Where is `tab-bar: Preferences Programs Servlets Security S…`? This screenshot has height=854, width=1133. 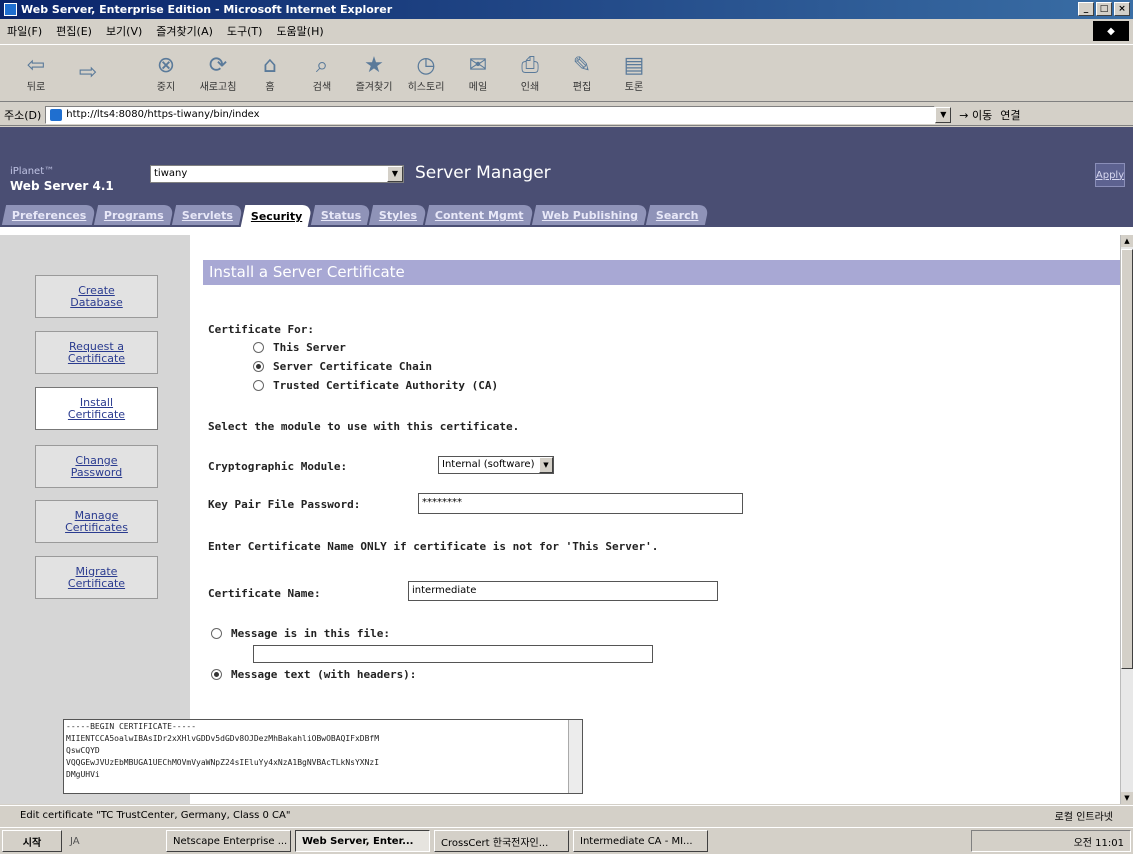 tab-bar: Preferences Programs Servlets Security S… is located at coordinates (355, 216).